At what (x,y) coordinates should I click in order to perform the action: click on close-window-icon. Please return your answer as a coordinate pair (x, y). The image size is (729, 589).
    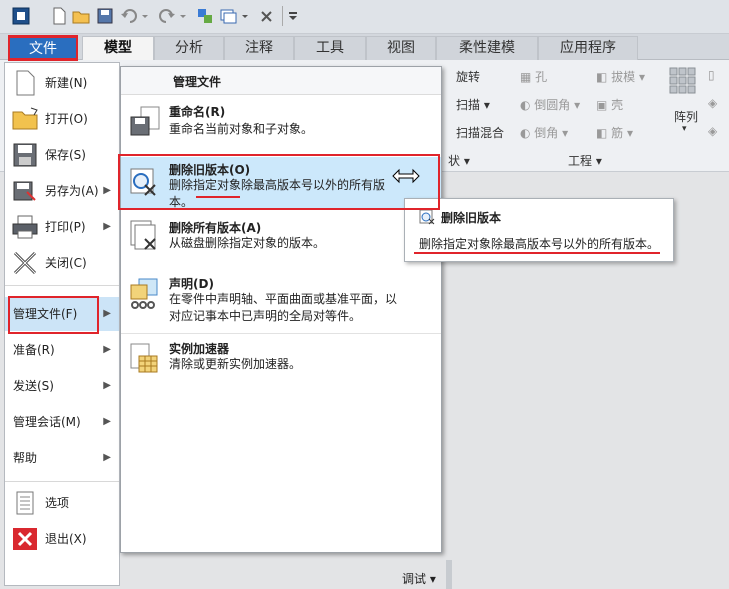
    Looking at the image, I should click on (267, 16).